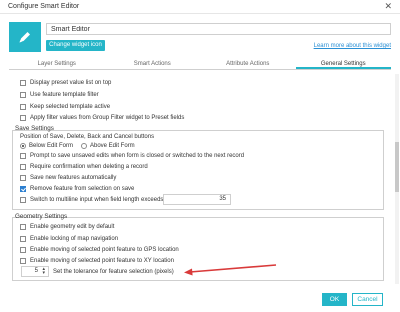  What do you see at coordinates (367, 299) in the screenshot?
I see `cancel-button: Cancel` at bounding box center [367, 299].